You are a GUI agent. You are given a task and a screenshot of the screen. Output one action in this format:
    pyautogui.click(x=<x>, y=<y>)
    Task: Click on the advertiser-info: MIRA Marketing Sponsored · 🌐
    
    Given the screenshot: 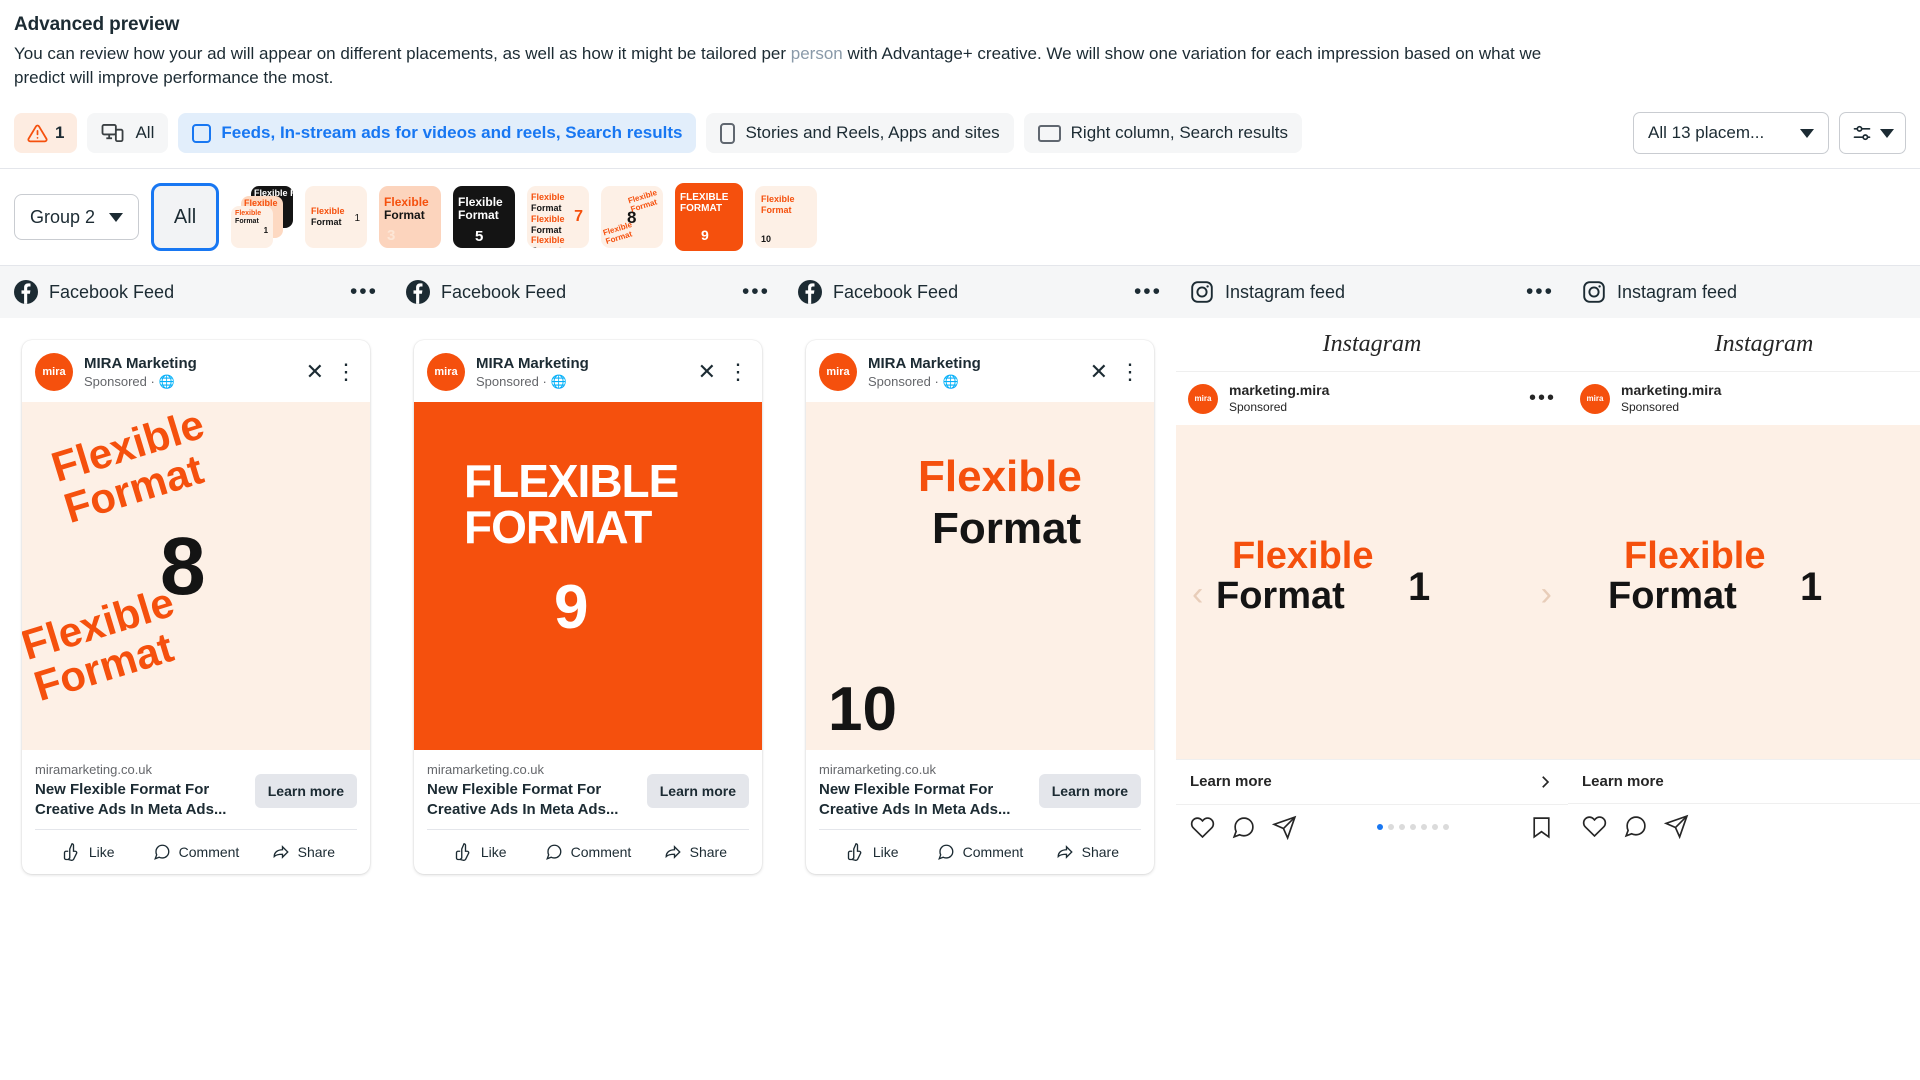 What is the action you would take?
    pyautogui.click(x=140, y=372)
    